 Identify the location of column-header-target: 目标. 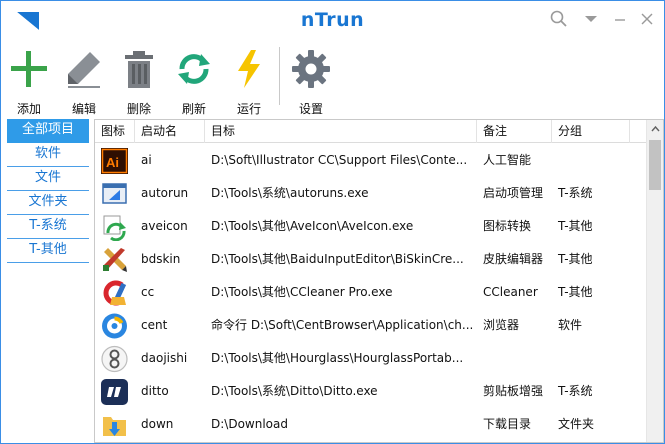
(341, 131).